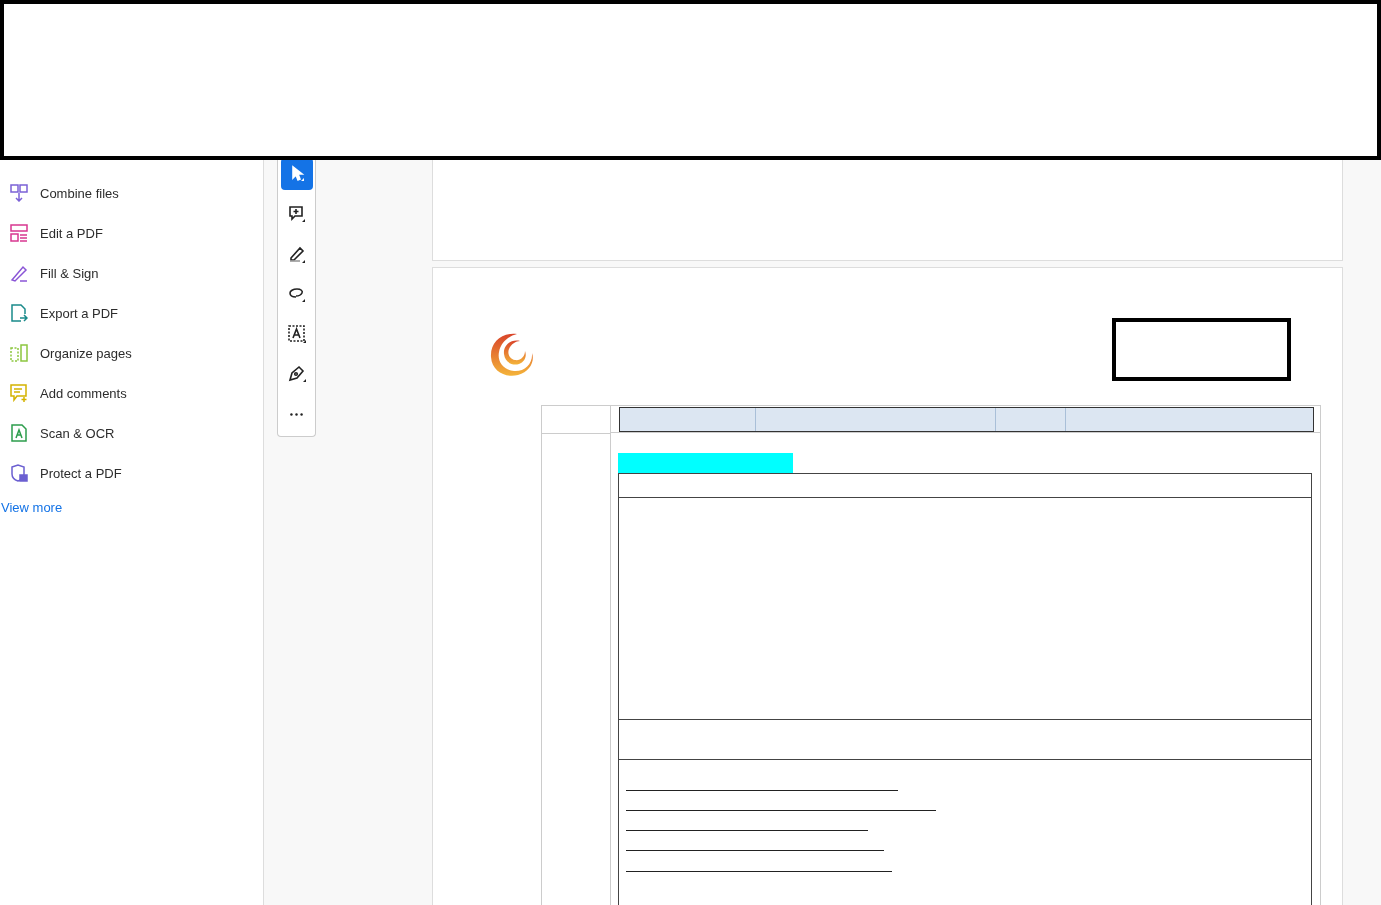  What do you see at coordinates (131, 193) in the screenshot?
I see `tool-item: Combine files` at bounding box center [131, 193].